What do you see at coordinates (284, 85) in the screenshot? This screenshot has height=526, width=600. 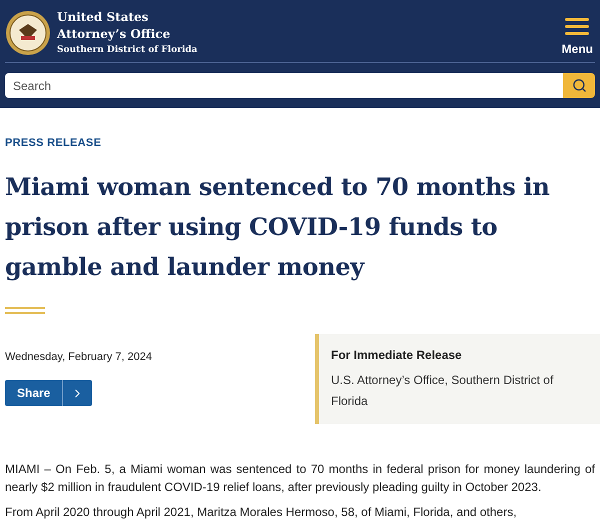 I see `search-field: Search` at bounding box center [284, 85].